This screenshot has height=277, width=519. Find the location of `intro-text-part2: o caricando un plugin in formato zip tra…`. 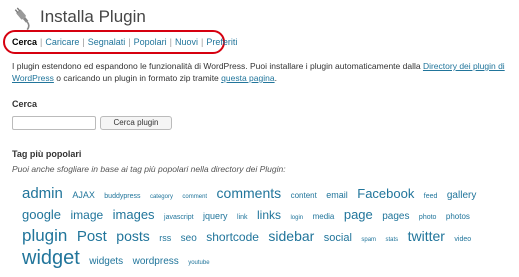

intro-text-part2: o caricando un plugin in formato zip tra… is located at coordinates (137, 78).